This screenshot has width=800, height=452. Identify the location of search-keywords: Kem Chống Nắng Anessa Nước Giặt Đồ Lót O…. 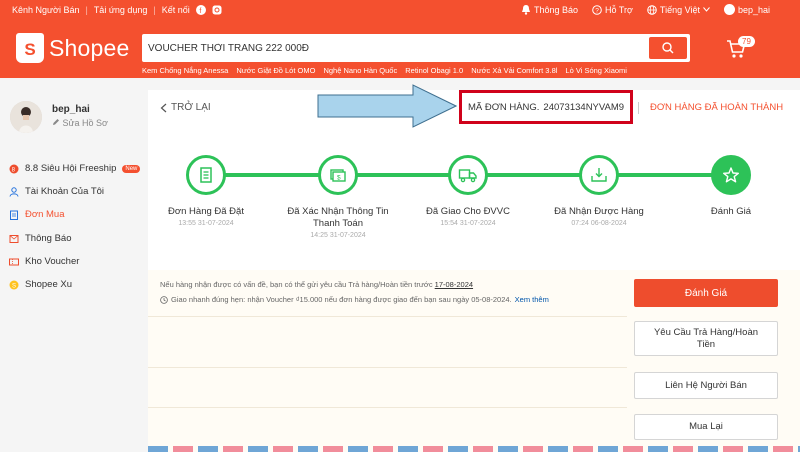
(384, 70).